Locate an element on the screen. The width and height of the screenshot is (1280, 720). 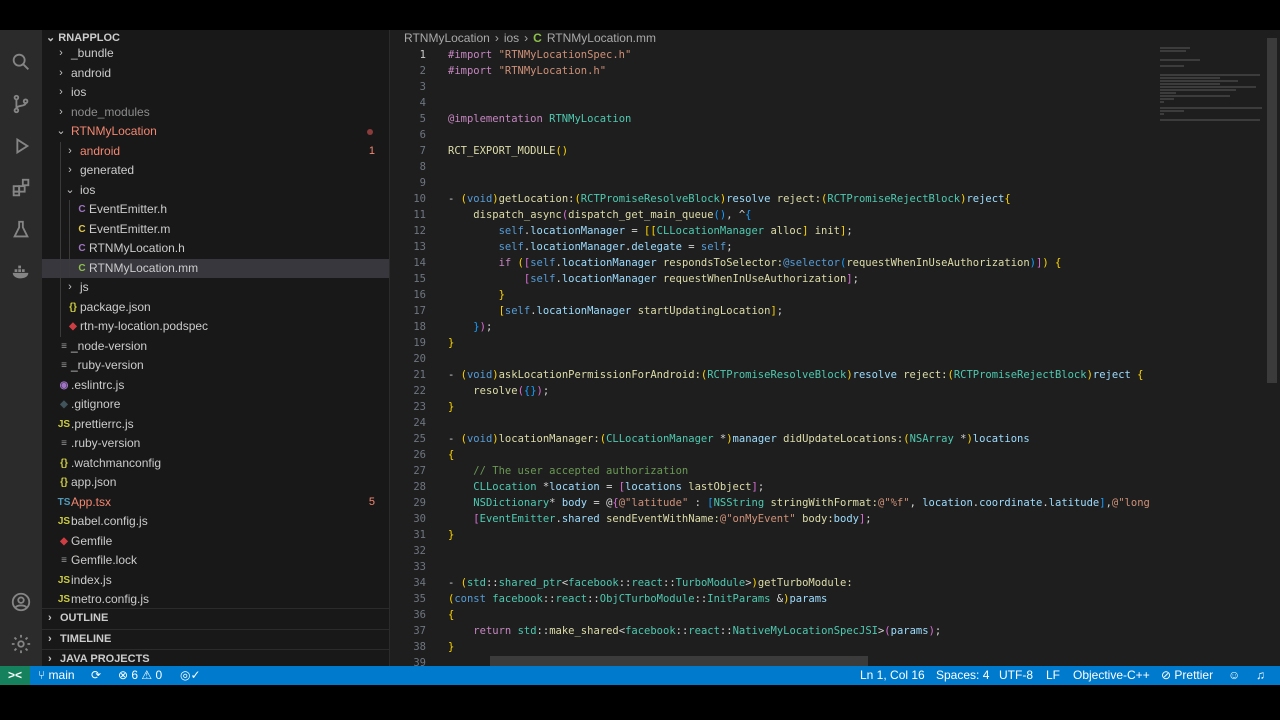
code-line: 9 is located at coordinates (835, 183).